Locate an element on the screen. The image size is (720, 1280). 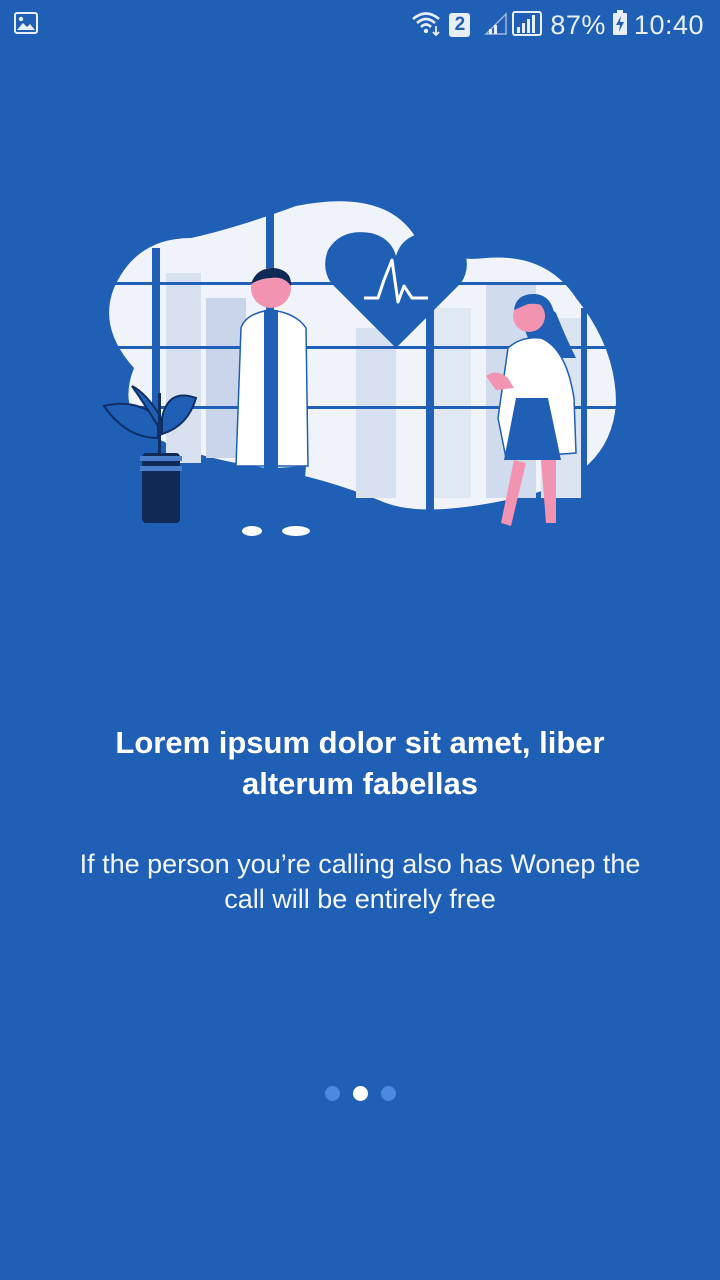
sim-badge: 2 is located at coordinates (460, 25).